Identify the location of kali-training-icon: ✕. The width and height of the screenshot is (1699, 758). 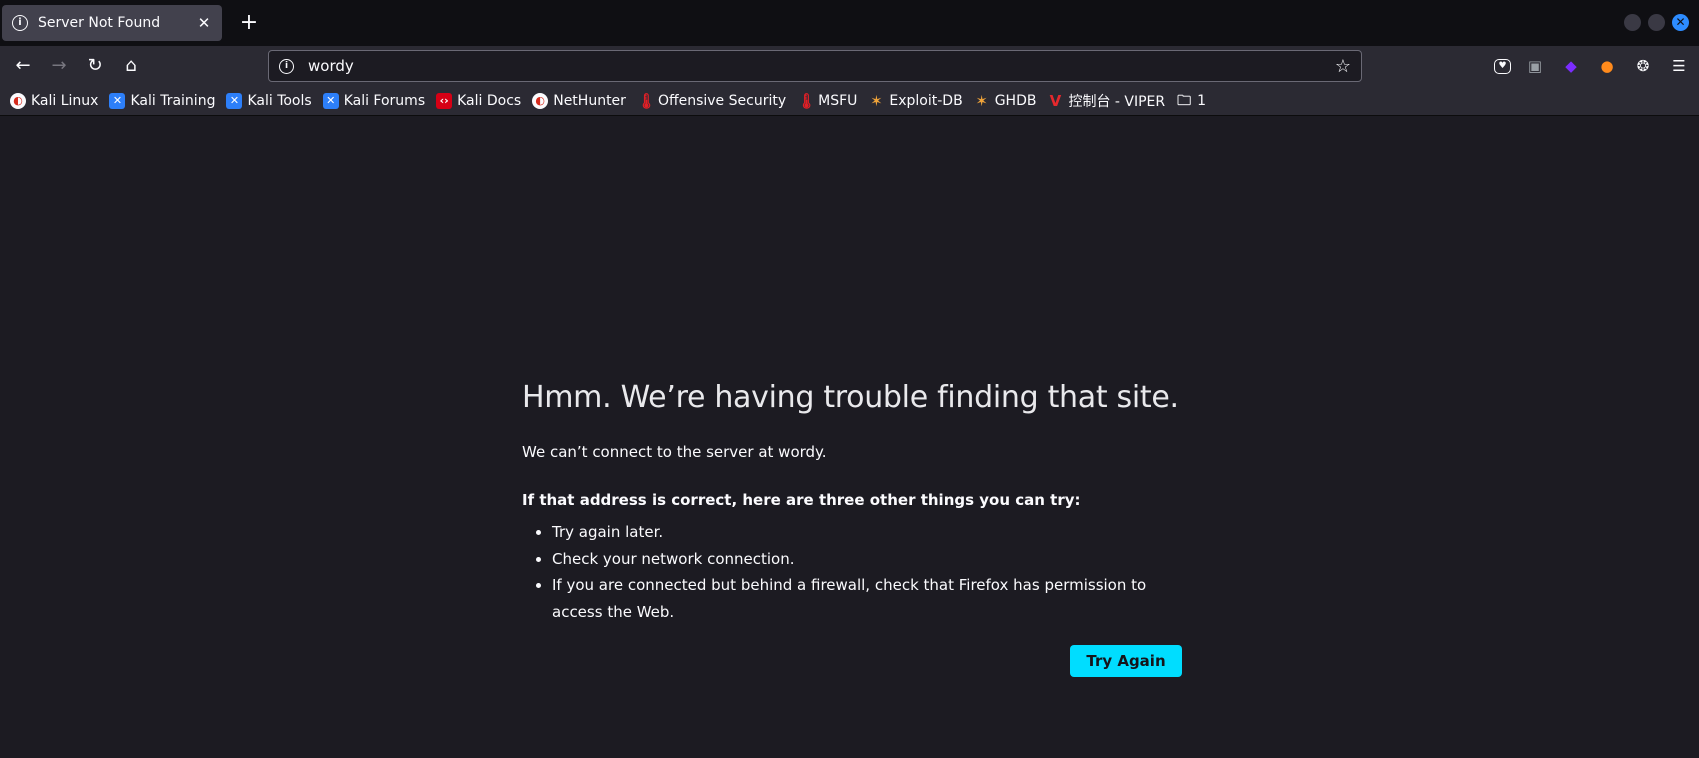
(117, 100).